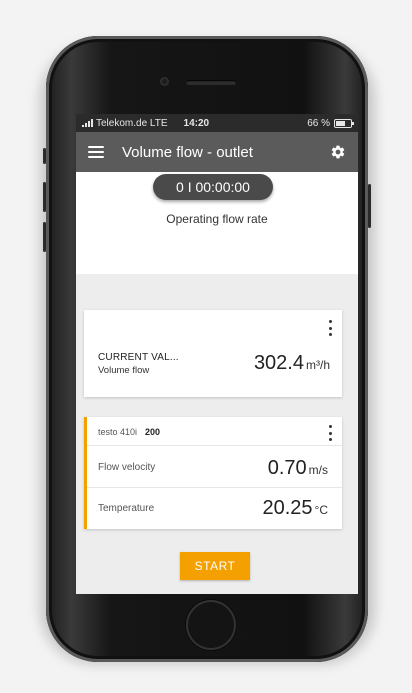  Describe the element at coordinates (215, 566) in the screenshot. I see `start-button: START` at that location.